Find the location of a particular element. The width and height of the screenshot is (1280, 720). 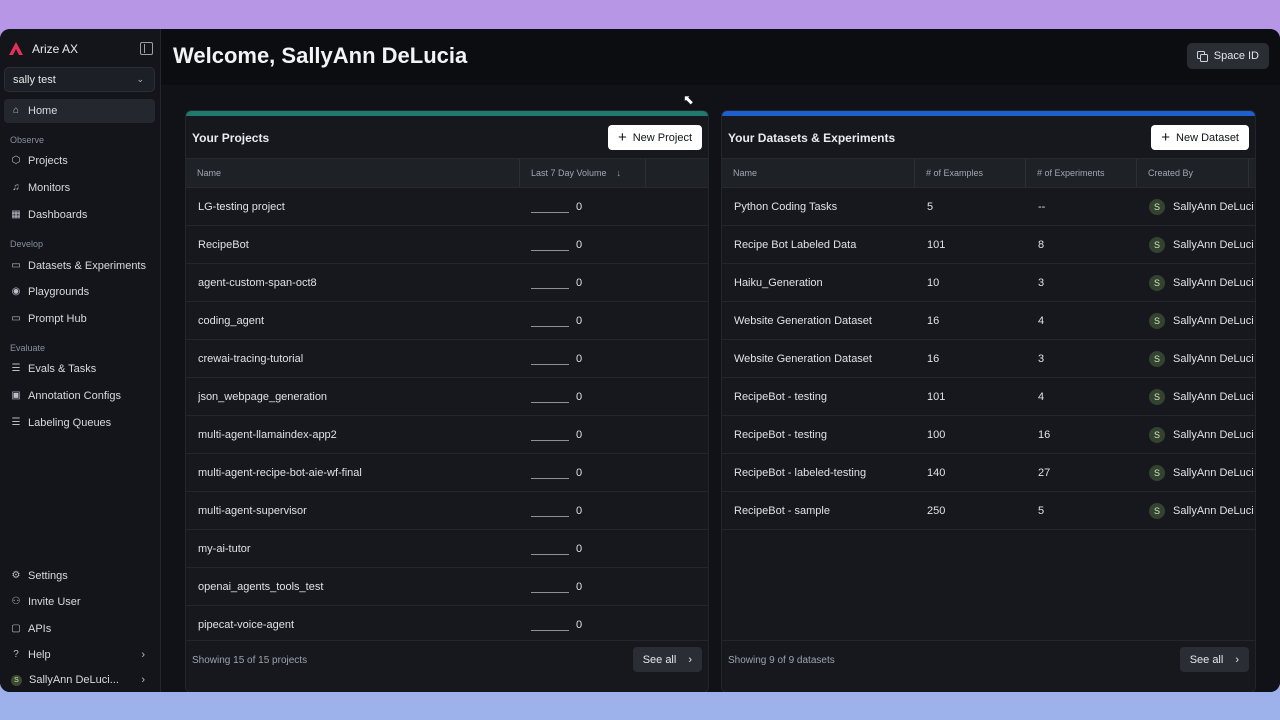

sidebar-item-monitors: ♫ Monitors is located at coordinates (79, 188).